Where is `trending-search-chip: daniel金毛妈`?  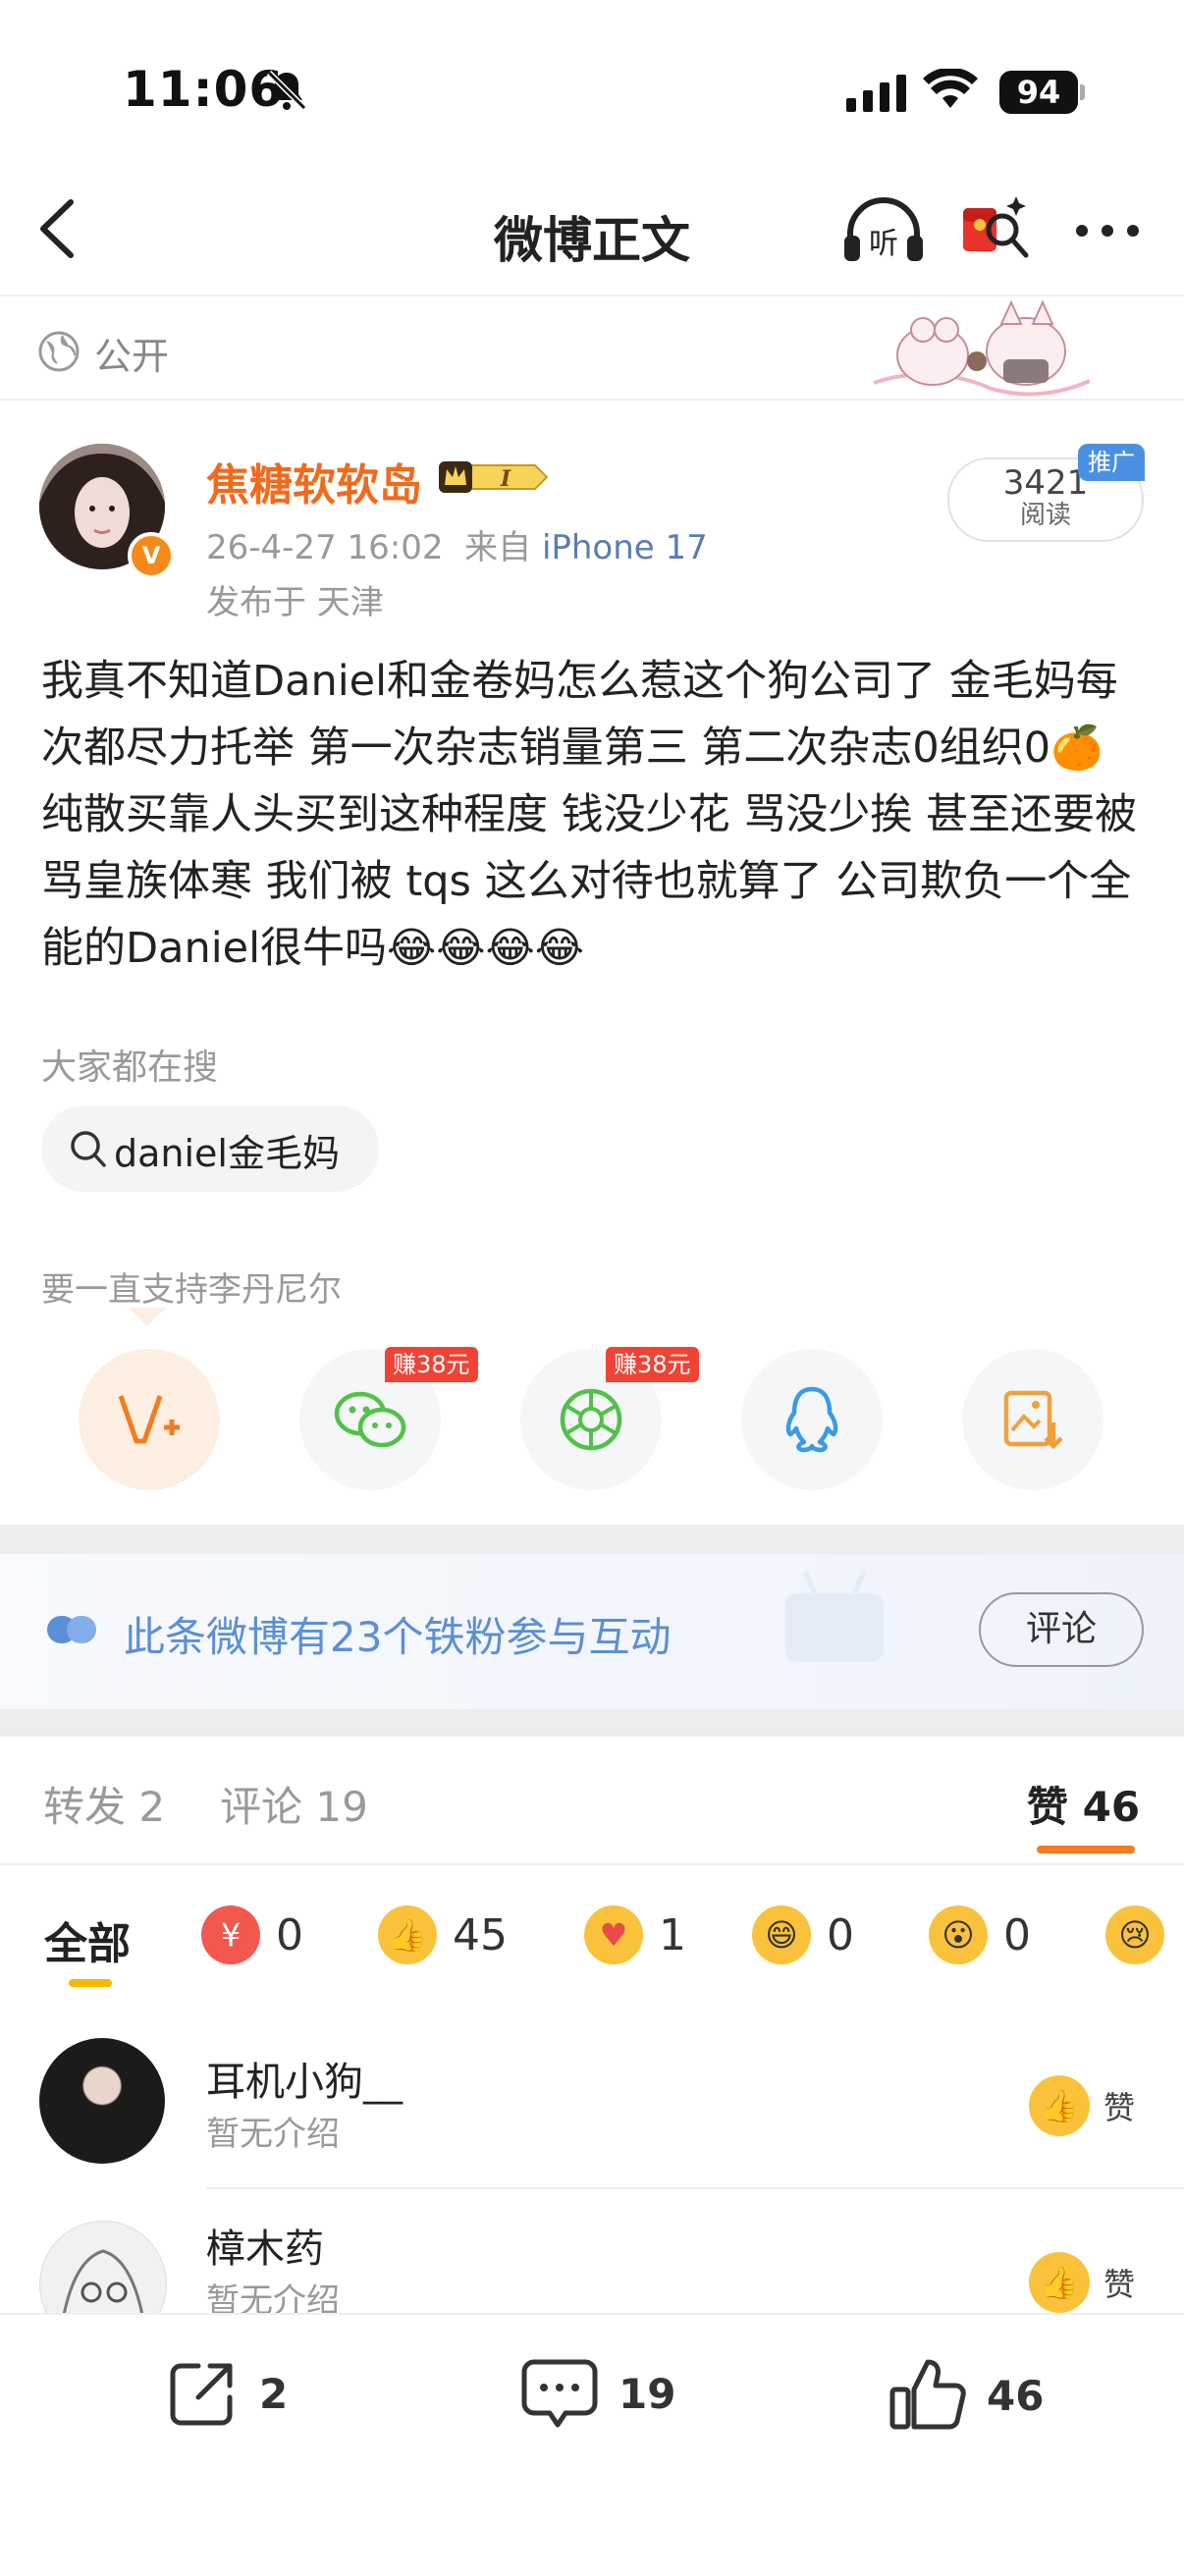
trending-search-chip: daniel金毛妈 is located at coordinates (210, 1148).